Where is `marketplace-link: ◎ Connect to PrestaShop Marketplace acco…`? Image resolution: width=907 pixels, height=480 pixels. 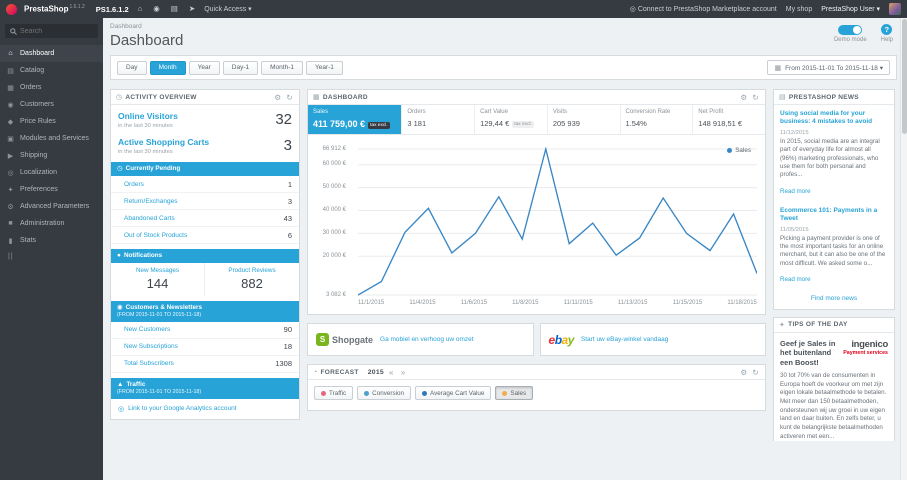
marketplace-link: ◎ Connect to PrestaShop Marketplace acco… is located at coordinates (703, 9).